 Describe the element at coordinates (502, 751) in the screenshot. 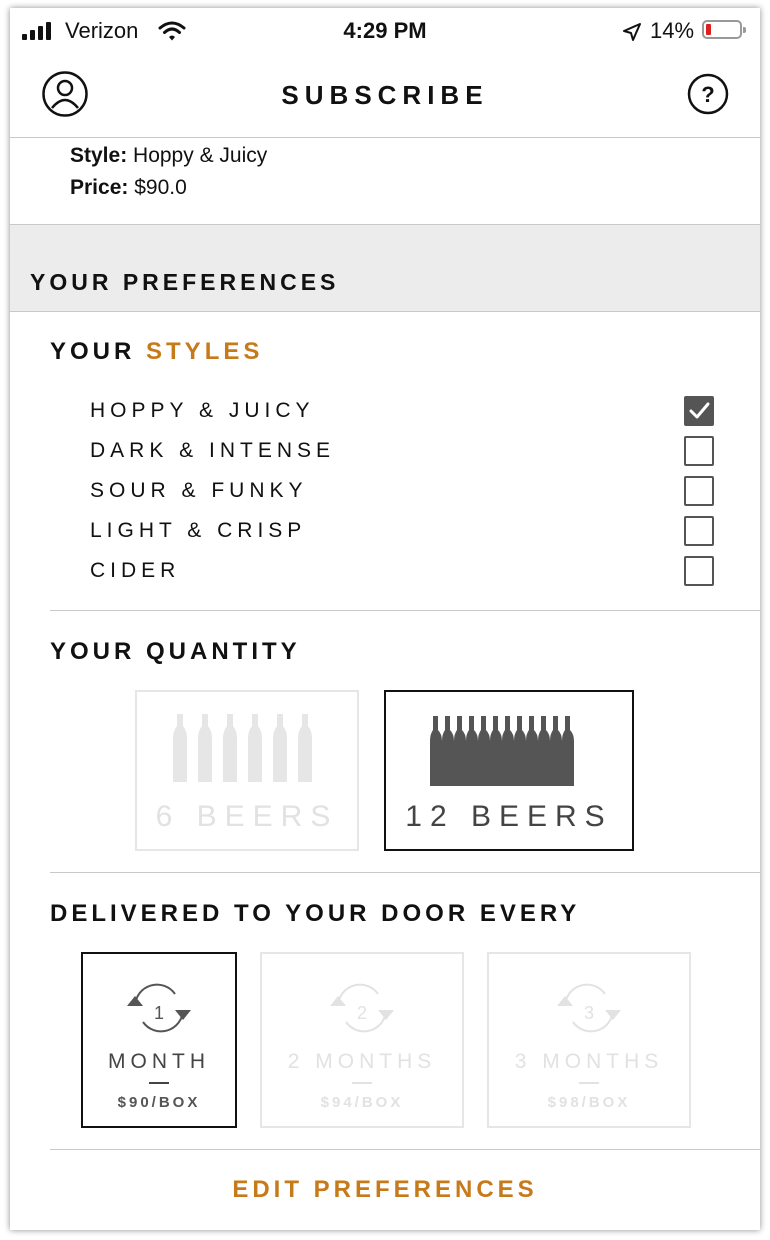

I see `twelve-bottles-icon` at that location.